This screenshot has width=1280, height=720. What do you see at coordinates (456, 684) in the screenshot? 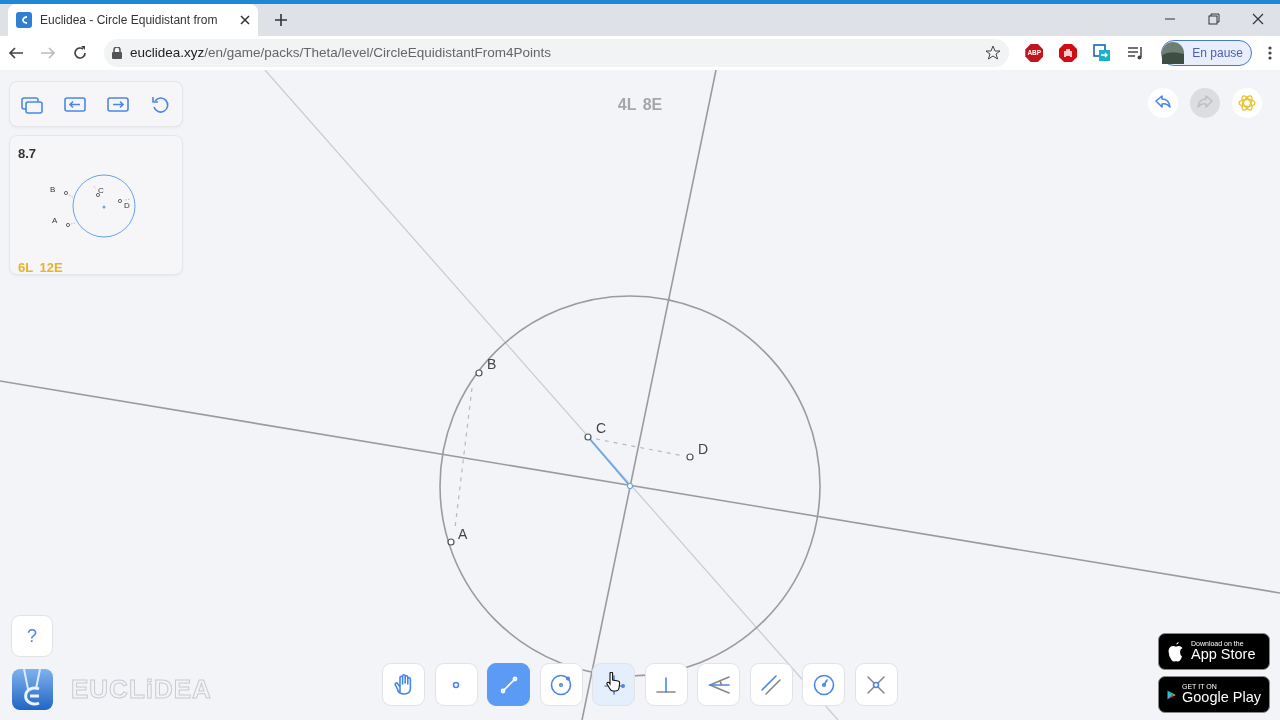
I see `dot-icon` at bounding box center [456, 684].